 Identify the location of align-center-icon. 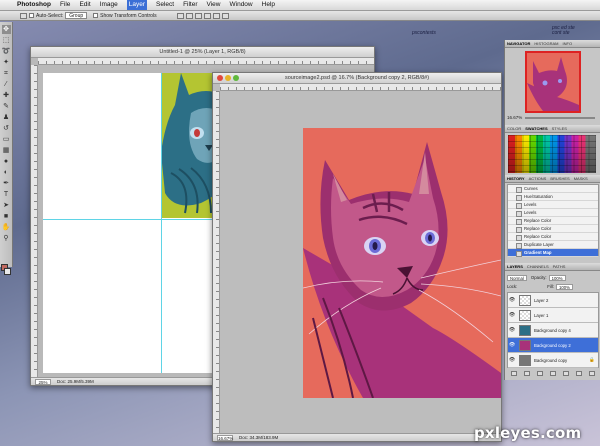
(216, 15).